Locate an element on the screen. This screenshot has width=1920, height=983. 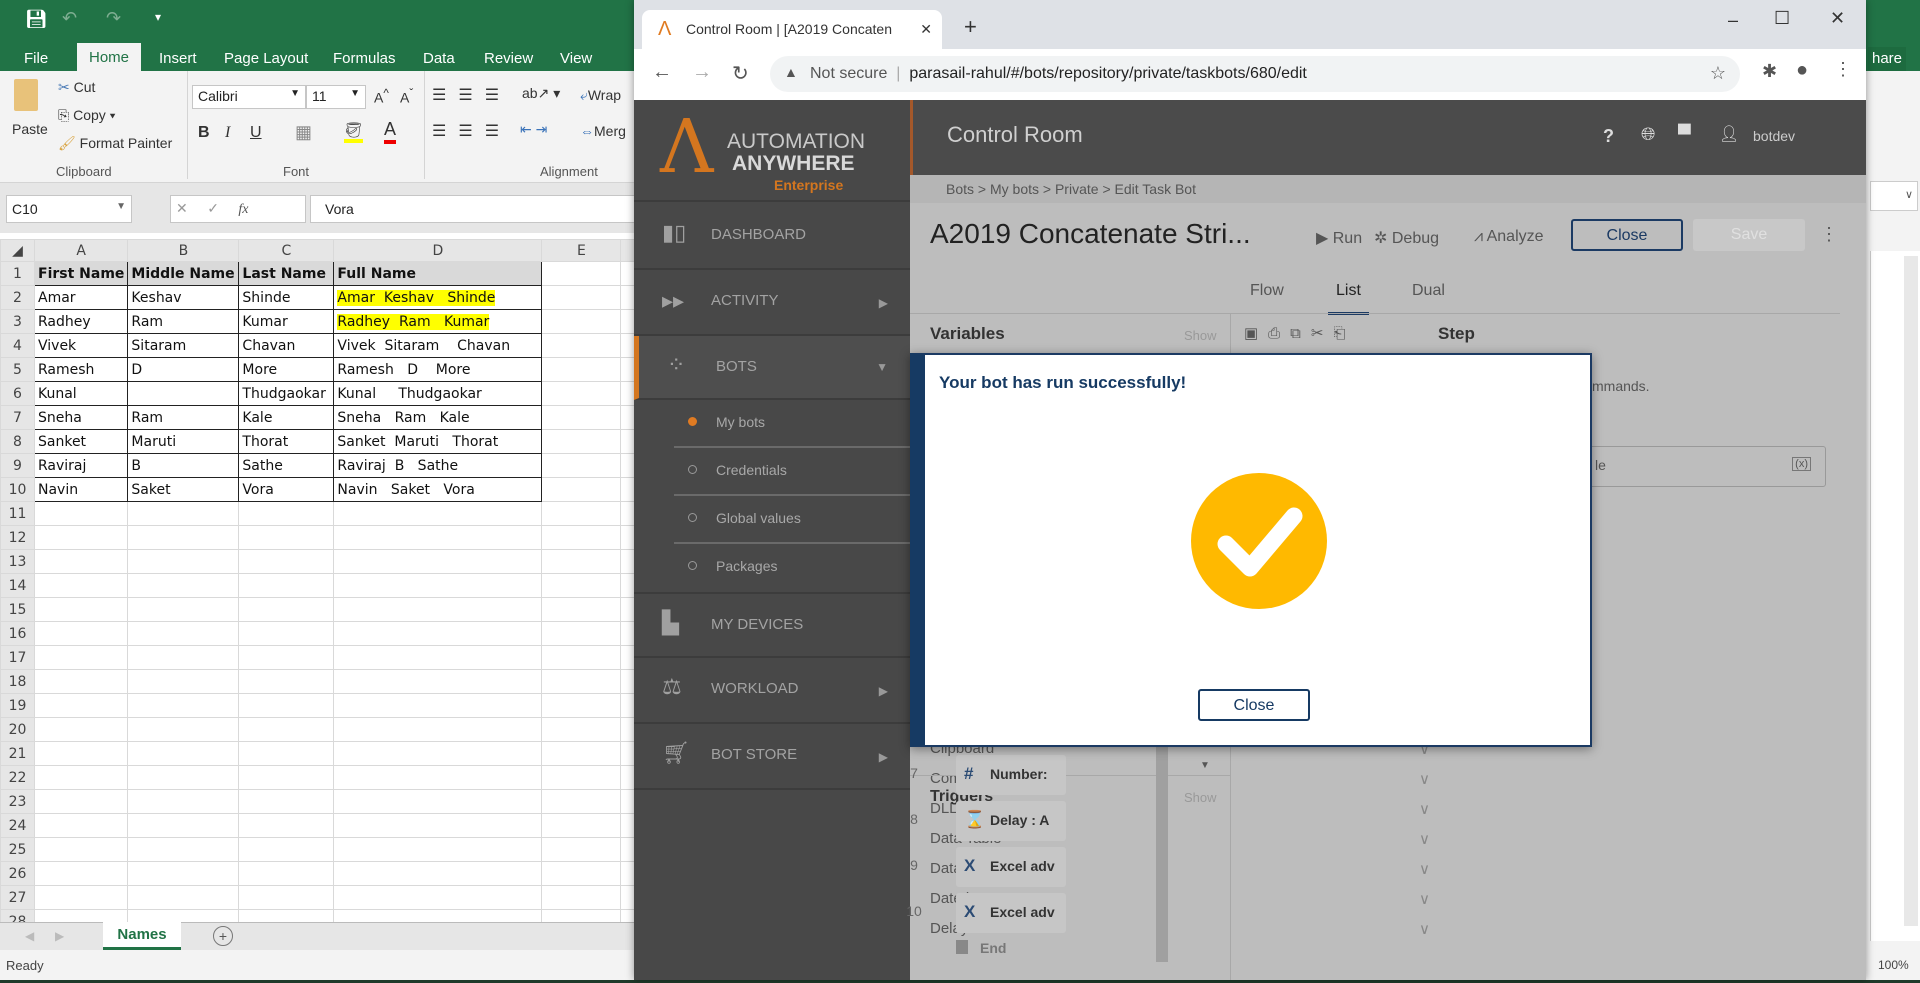
cell: Maruti is located at coordinates (183, 441).